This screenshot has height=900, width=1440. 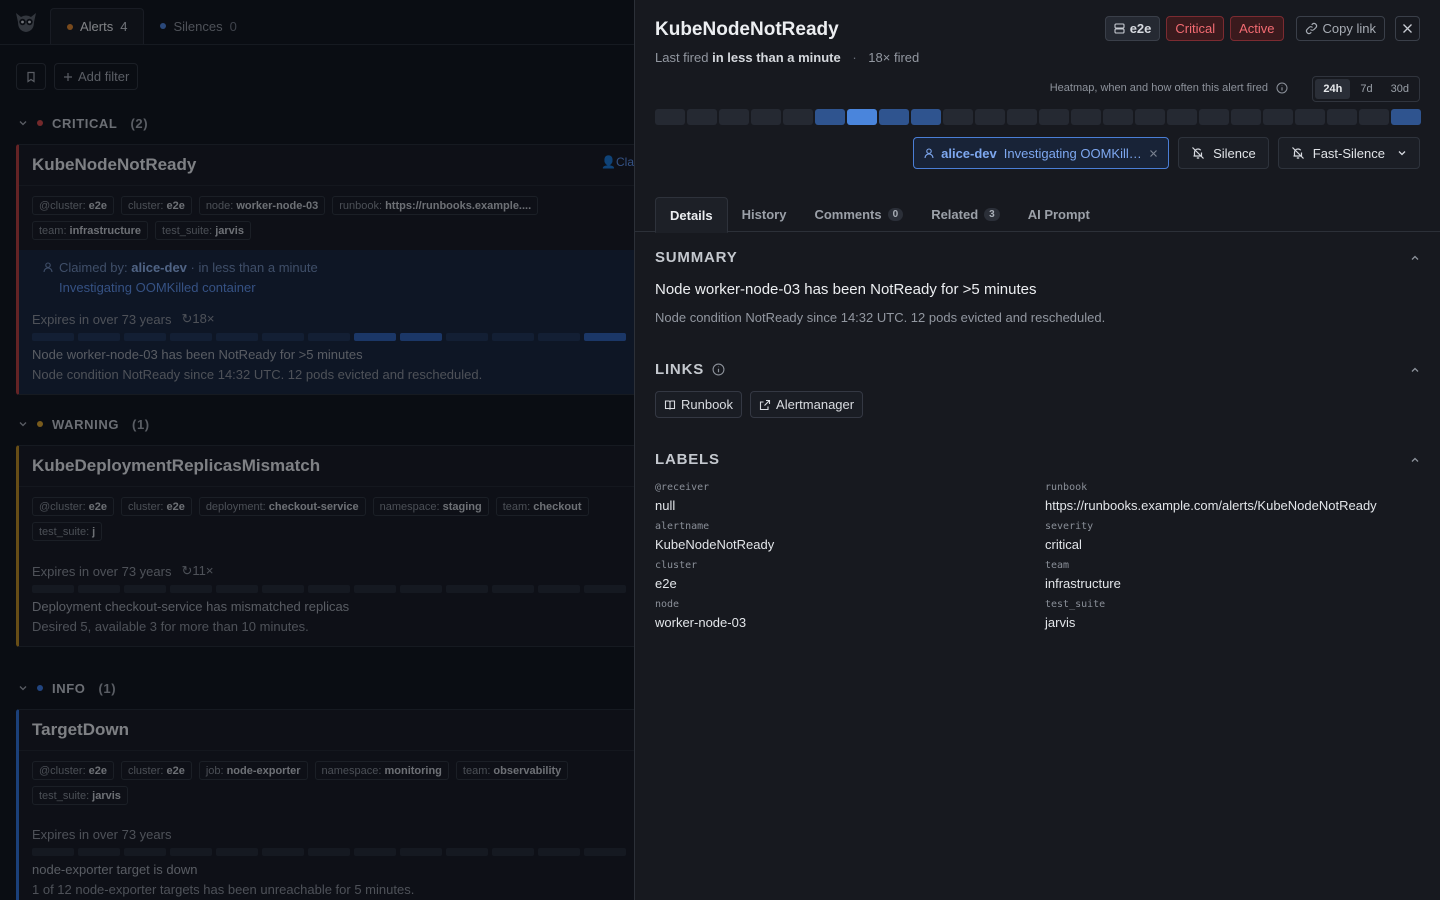 What do you see at coordinates (69, 688) in the screenshot?
I see `group-info-name: INFO` at bounding box center [69, 688].